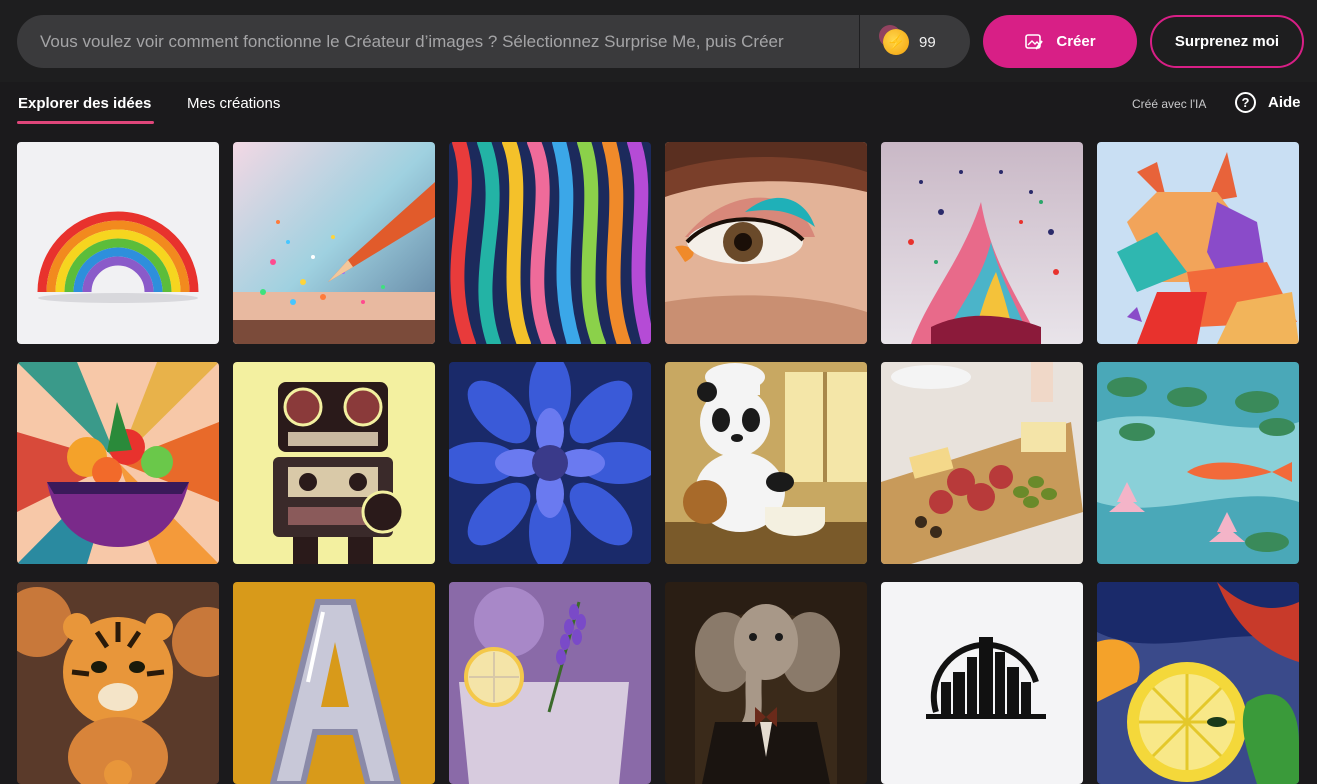 The image size is (1317, 784). I want to click on eye-makeup-image, so click(766, 243).